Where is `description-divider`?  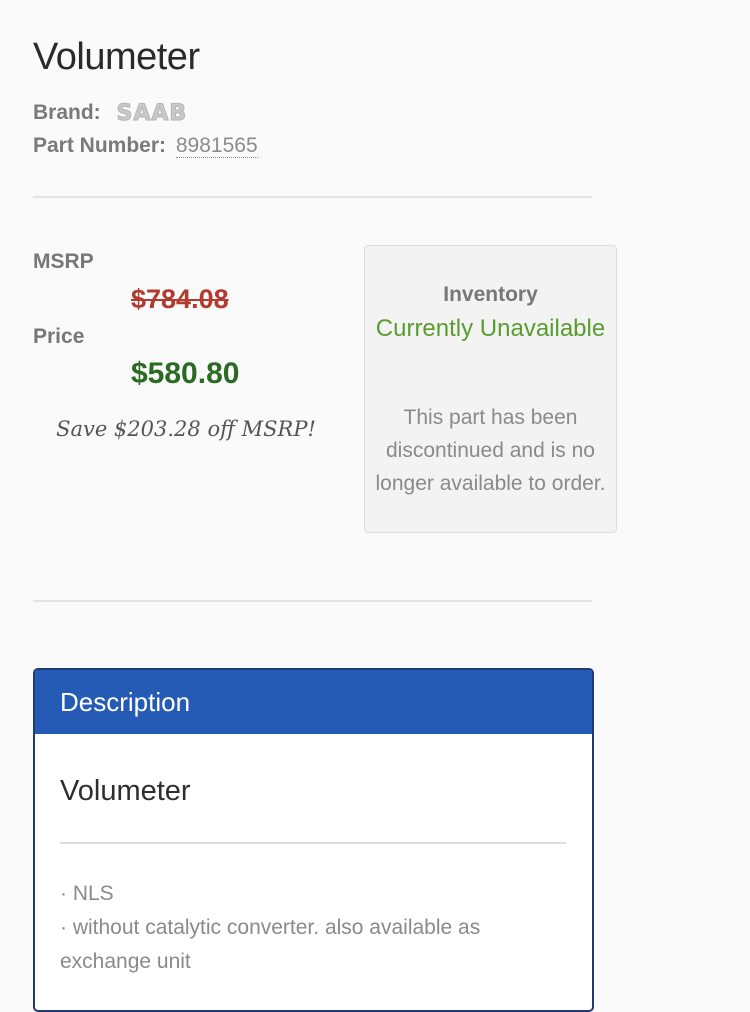 description-divider is located at coordinates (313, 843).